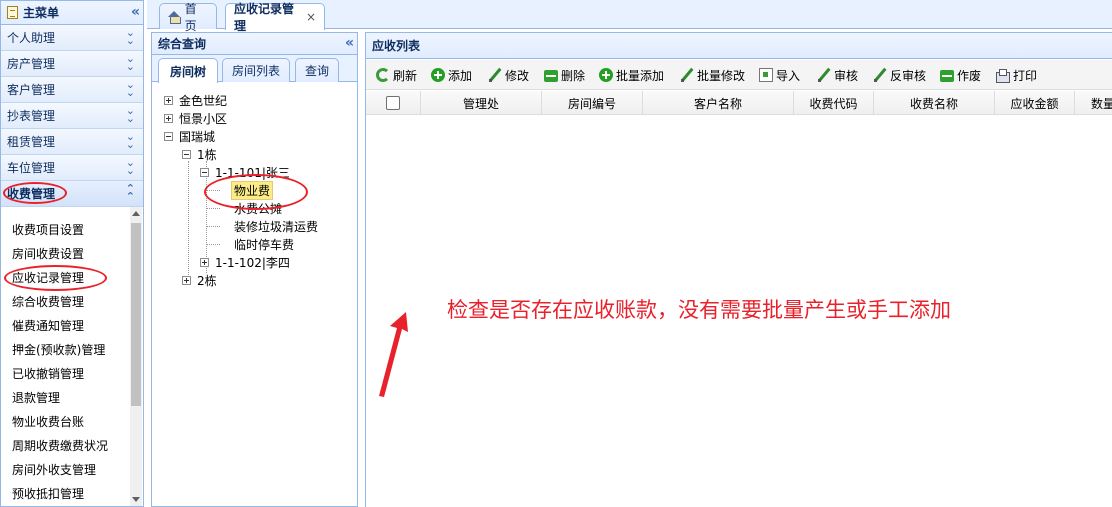 Image resolution: width=1112 pixels, height=507 pixels. I want to click on document-icon, so click(12, 12).